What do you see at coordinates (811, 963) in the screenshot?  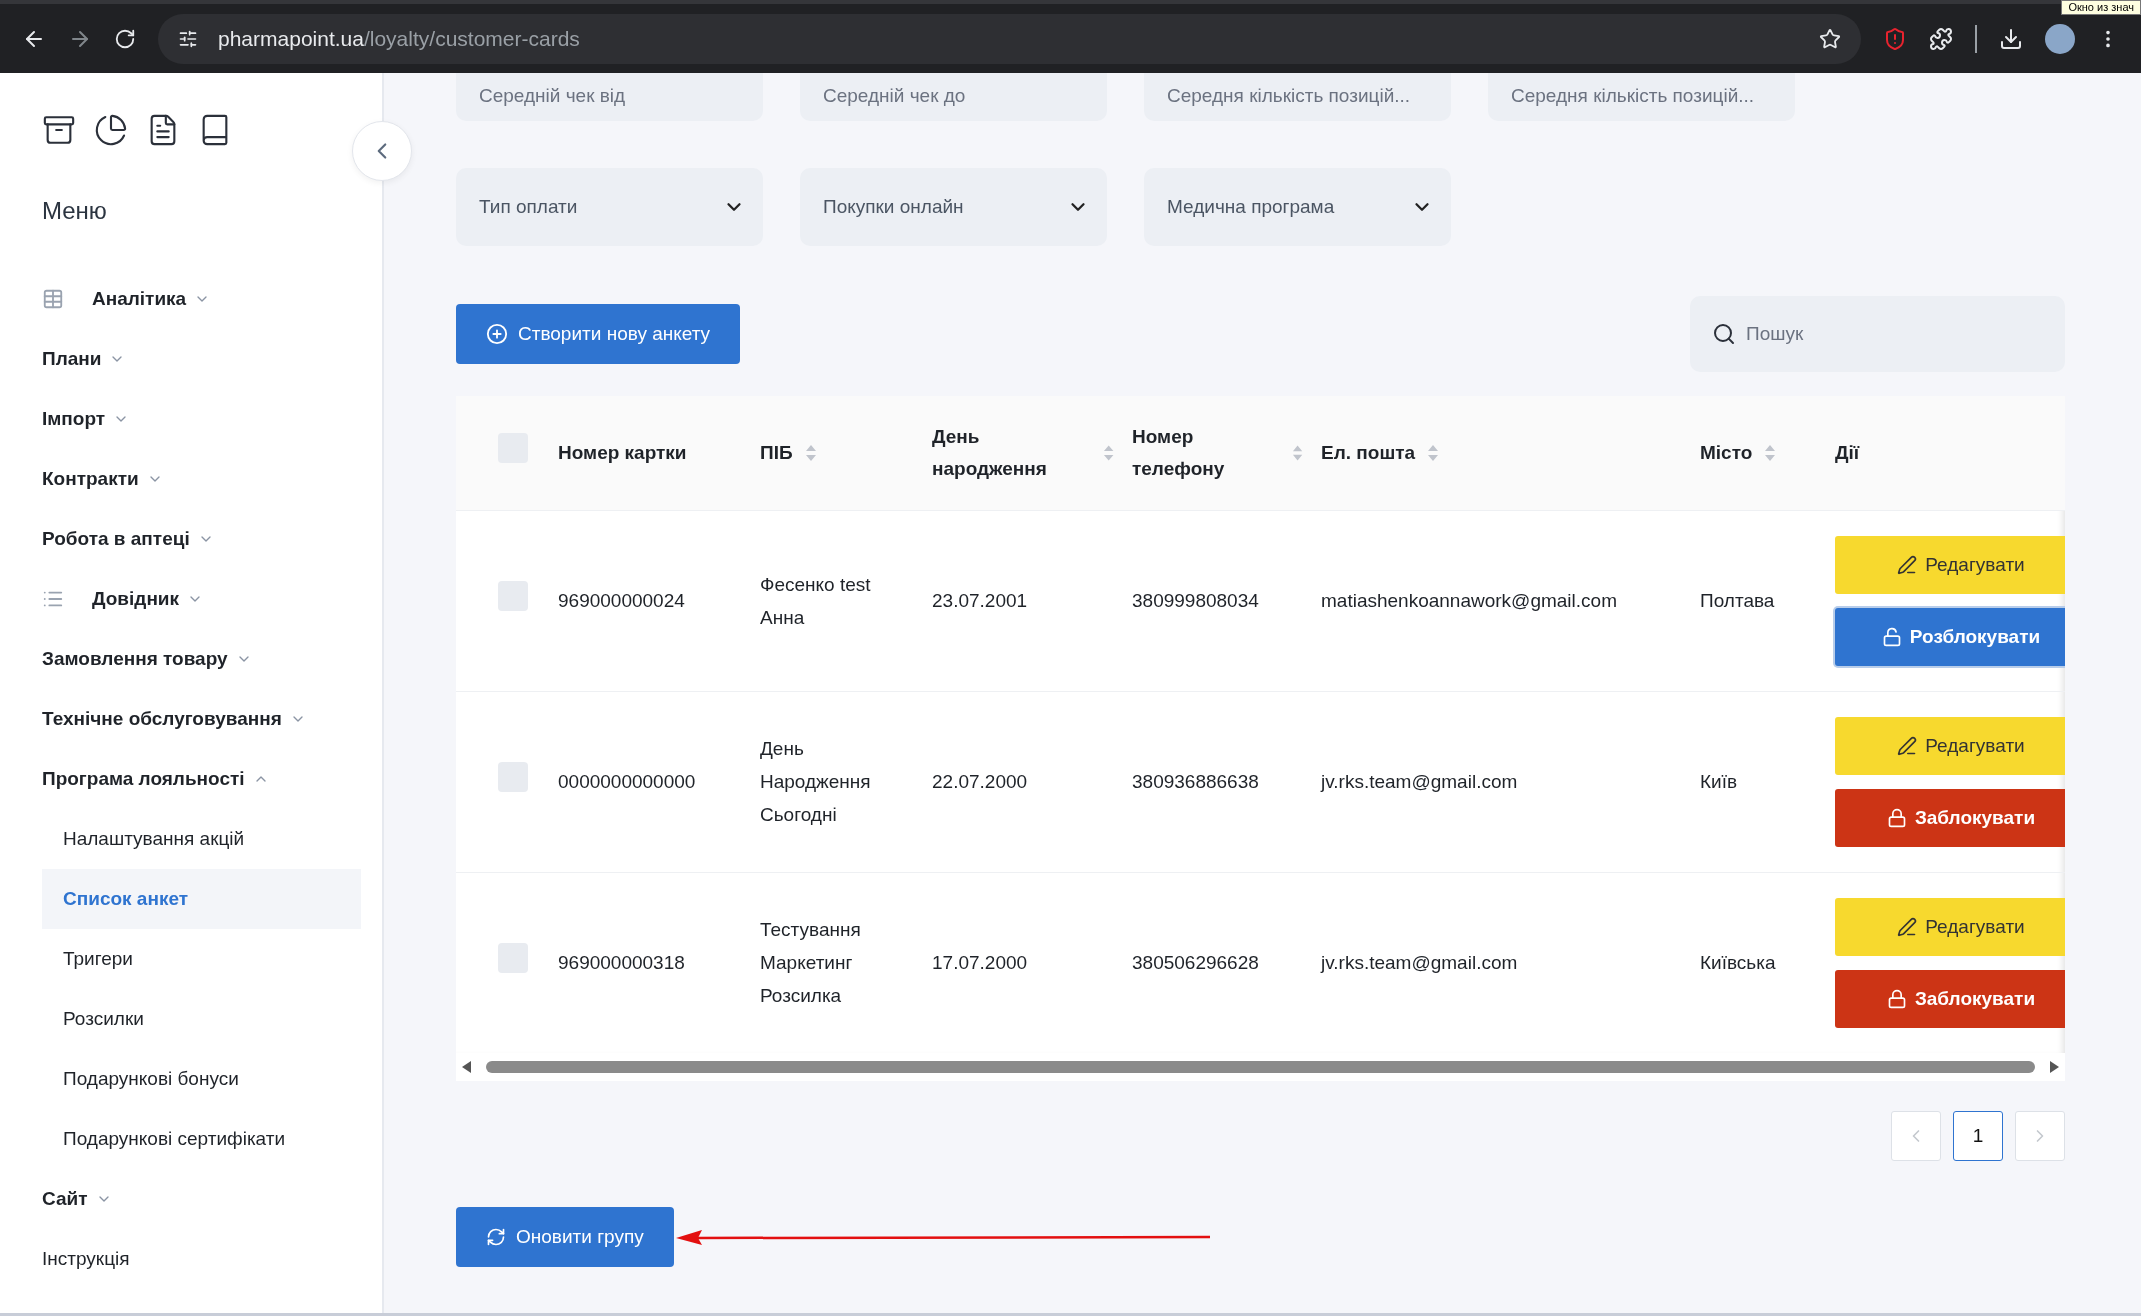 I see `table-cell-text: Тестування Маркетинг Розсилка` at bounding box center [811, 963].